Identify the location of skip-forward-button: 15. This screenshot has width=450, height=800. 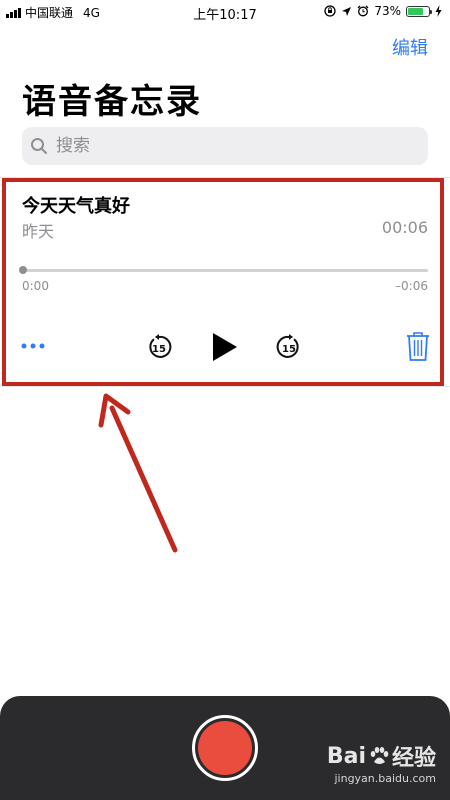
(289, 347).